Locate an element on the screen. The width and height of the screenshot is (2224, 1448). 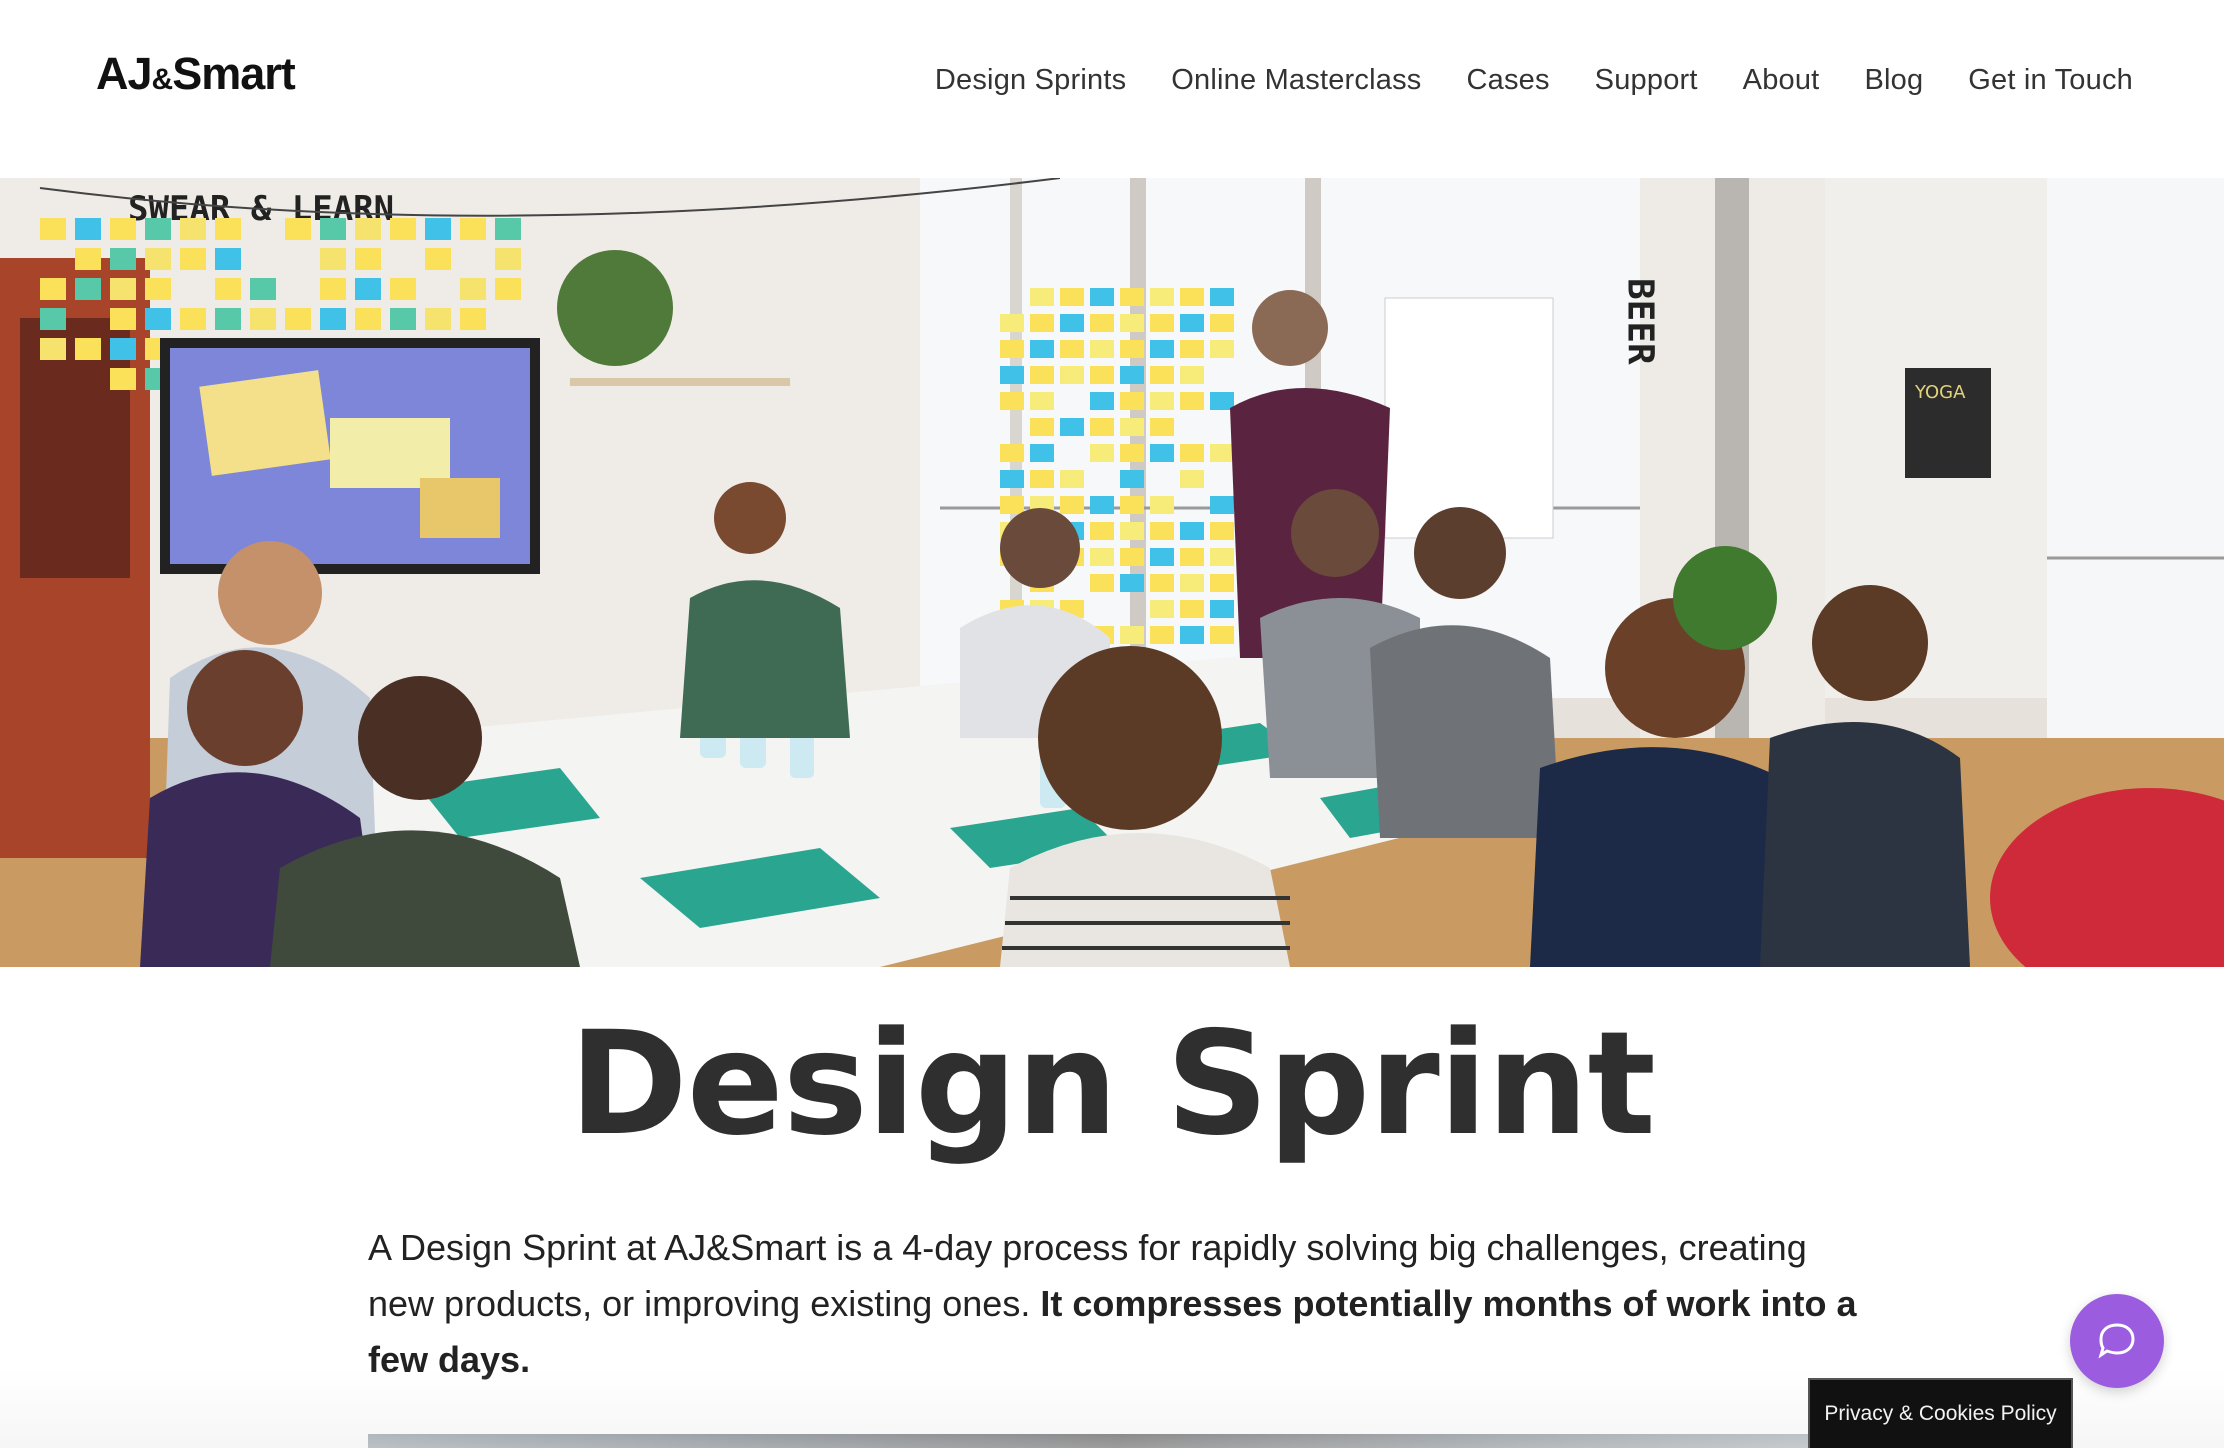
chat-launcher-button is located at coordinates (2117, 1341).